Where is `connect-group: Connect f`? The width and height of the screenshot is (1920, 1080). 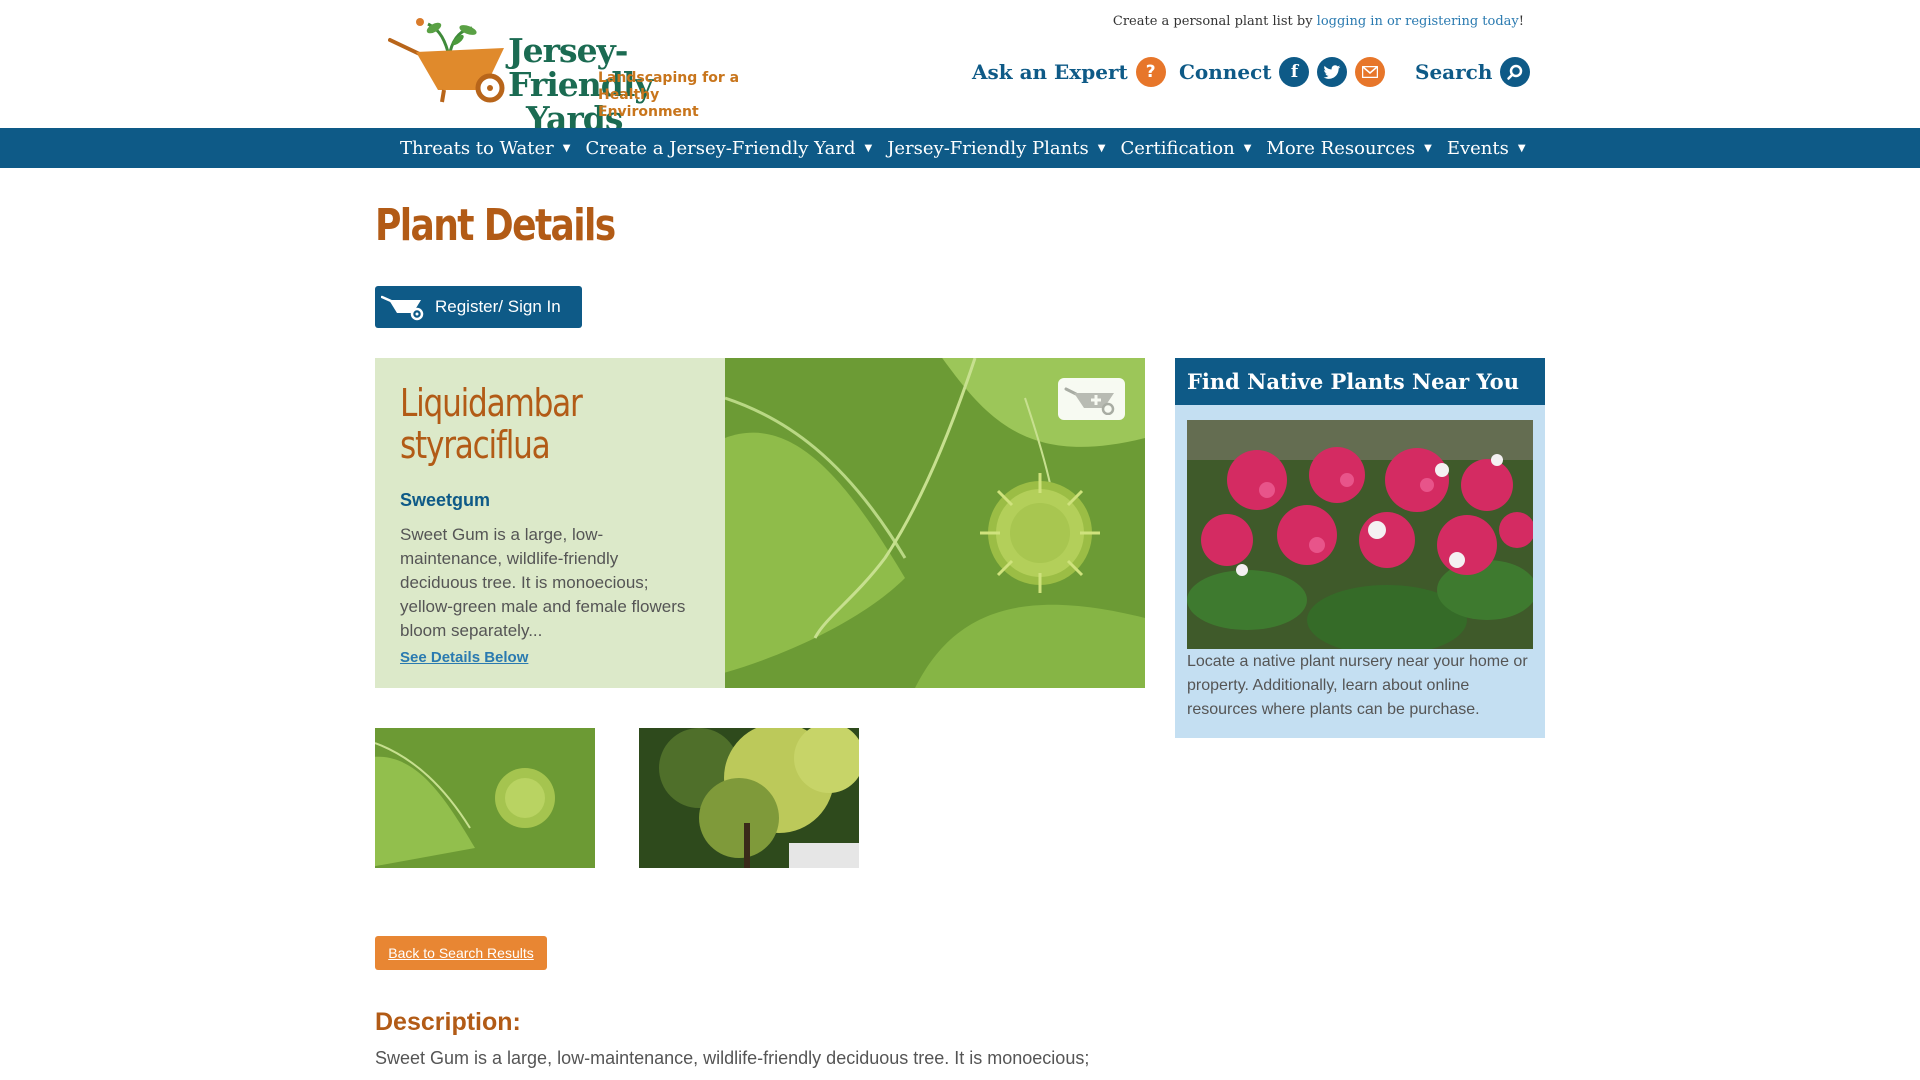 connect-group: Connect f is located at coordinates (1282, 72).